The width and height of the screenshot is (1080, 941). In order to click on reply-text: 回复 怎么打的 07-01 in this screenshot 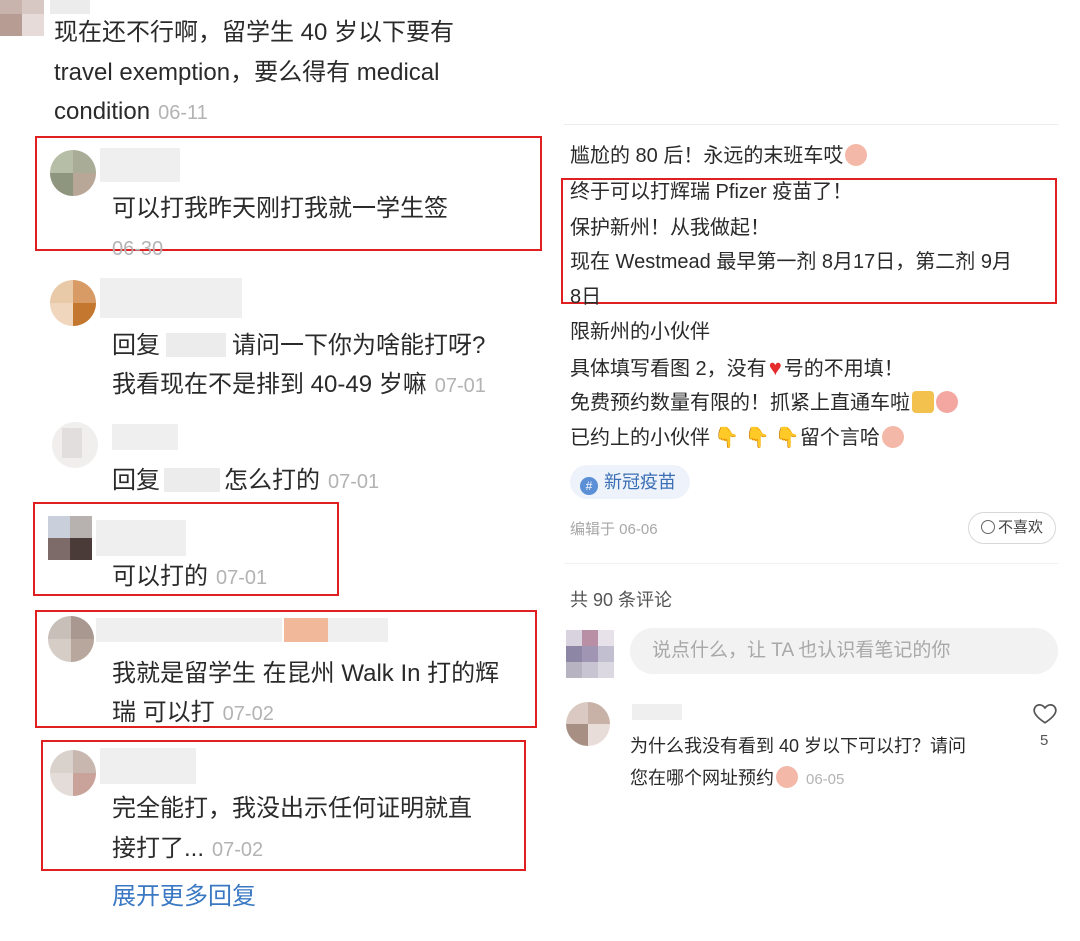, I will do `click(246, 480)`.